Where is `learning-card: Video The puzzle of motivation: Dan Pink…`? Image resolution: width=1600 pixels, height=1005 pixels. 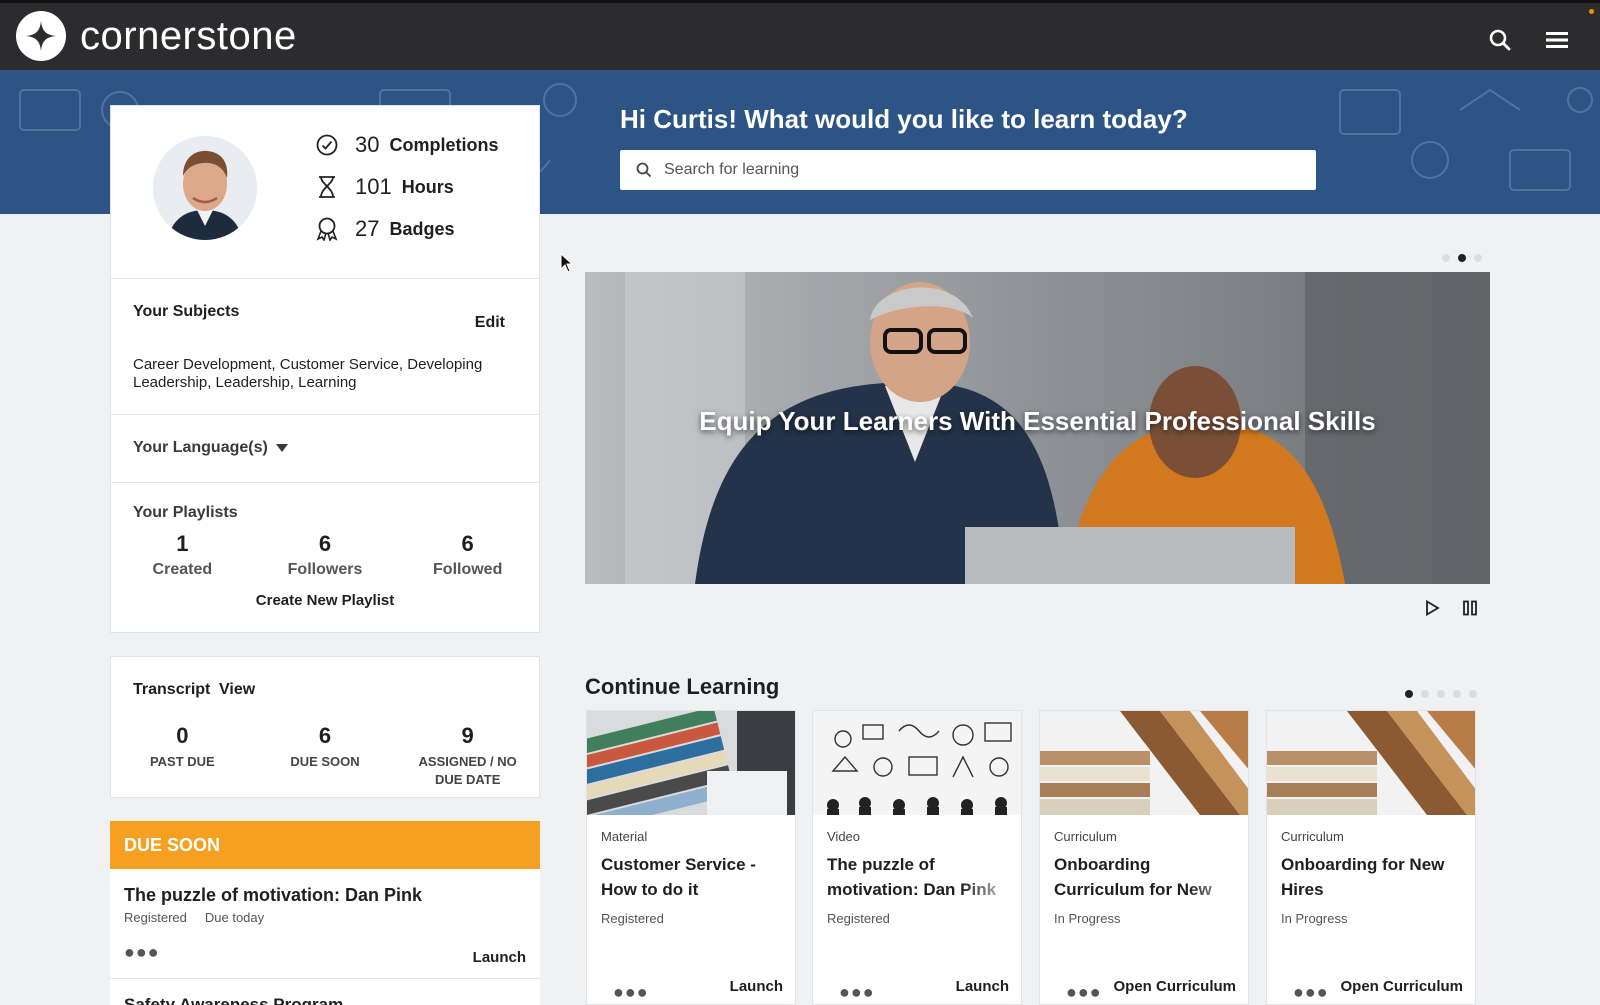 learning-card: Video The puzzle of motivation: Dan Pink… is located at coordinates (917, 857).